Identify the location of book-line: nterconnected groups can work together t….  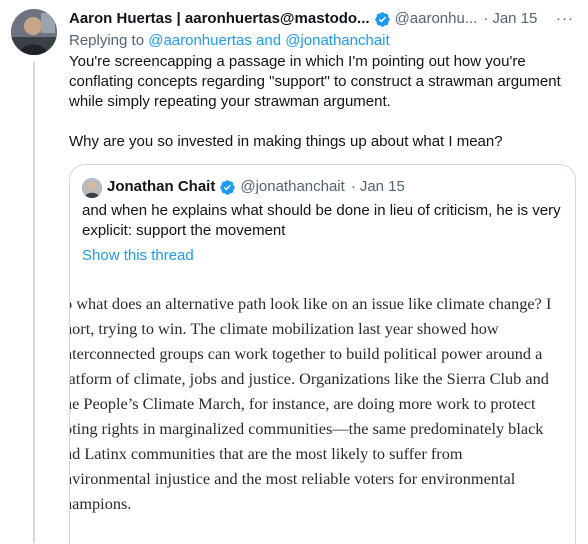
(306, 353).